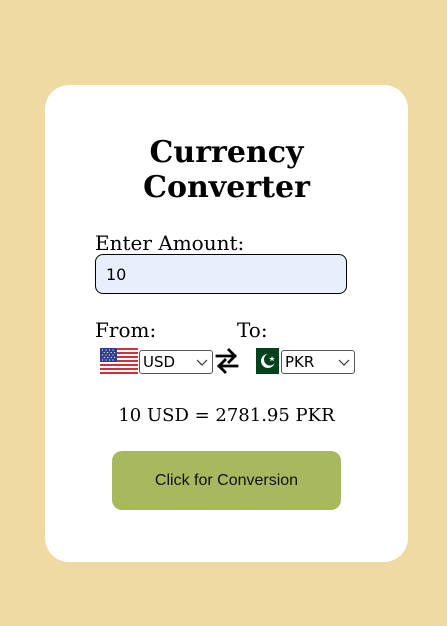 The image size is (447, 626). Describe the element at coordinates (159, 362) in the screenshot. I see `from-currency-value: USD` at that location.